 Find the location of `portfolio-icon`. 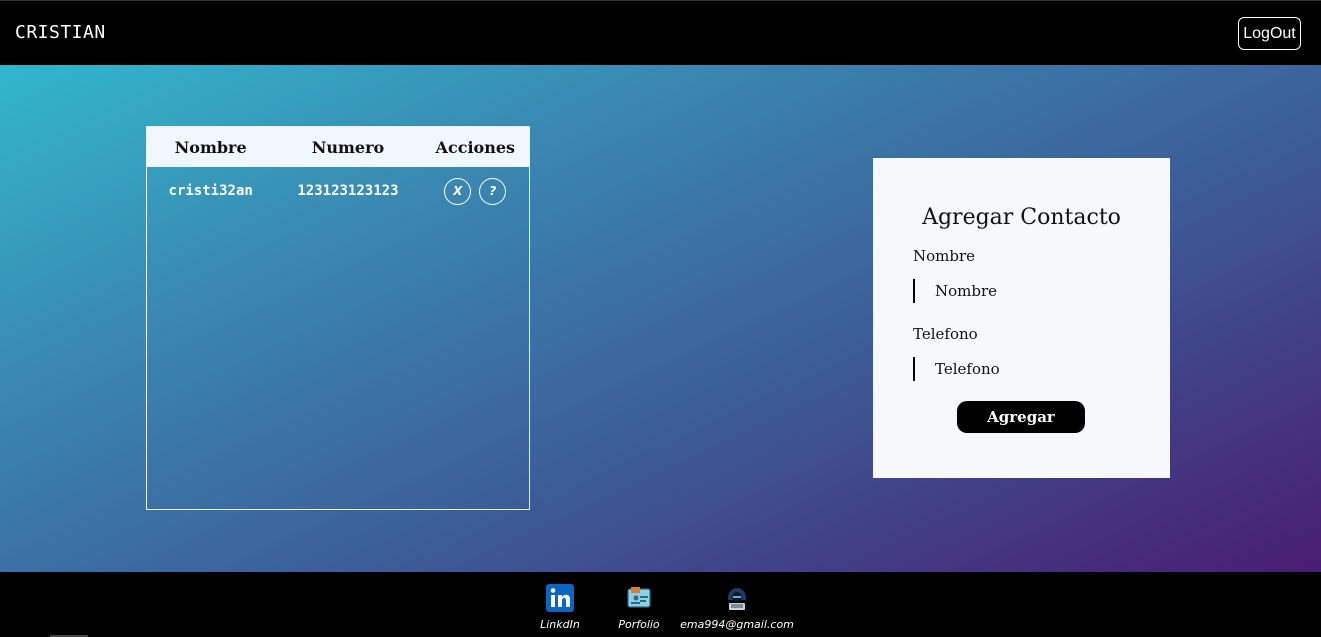

portfolio-icon is located at coordinates (639, 597).